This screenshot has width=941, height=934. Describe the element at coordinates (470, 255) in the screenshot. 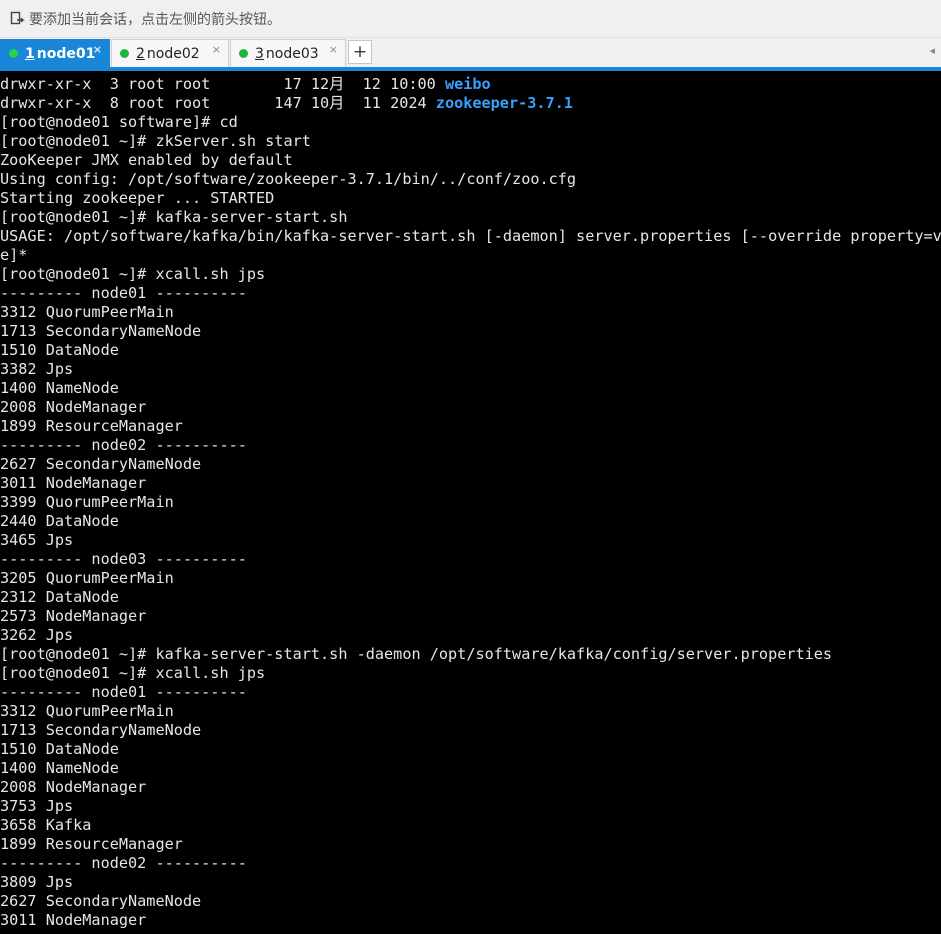

I see `terminal-line: e]*` at that location.